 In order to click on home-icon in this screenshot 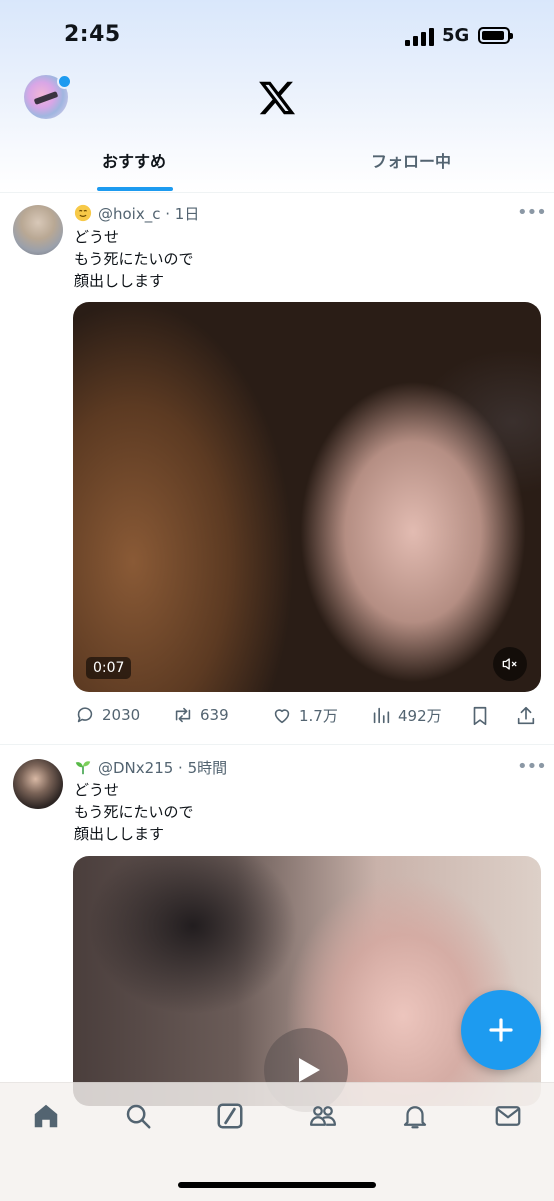, I will do `click(46, 1116)`.